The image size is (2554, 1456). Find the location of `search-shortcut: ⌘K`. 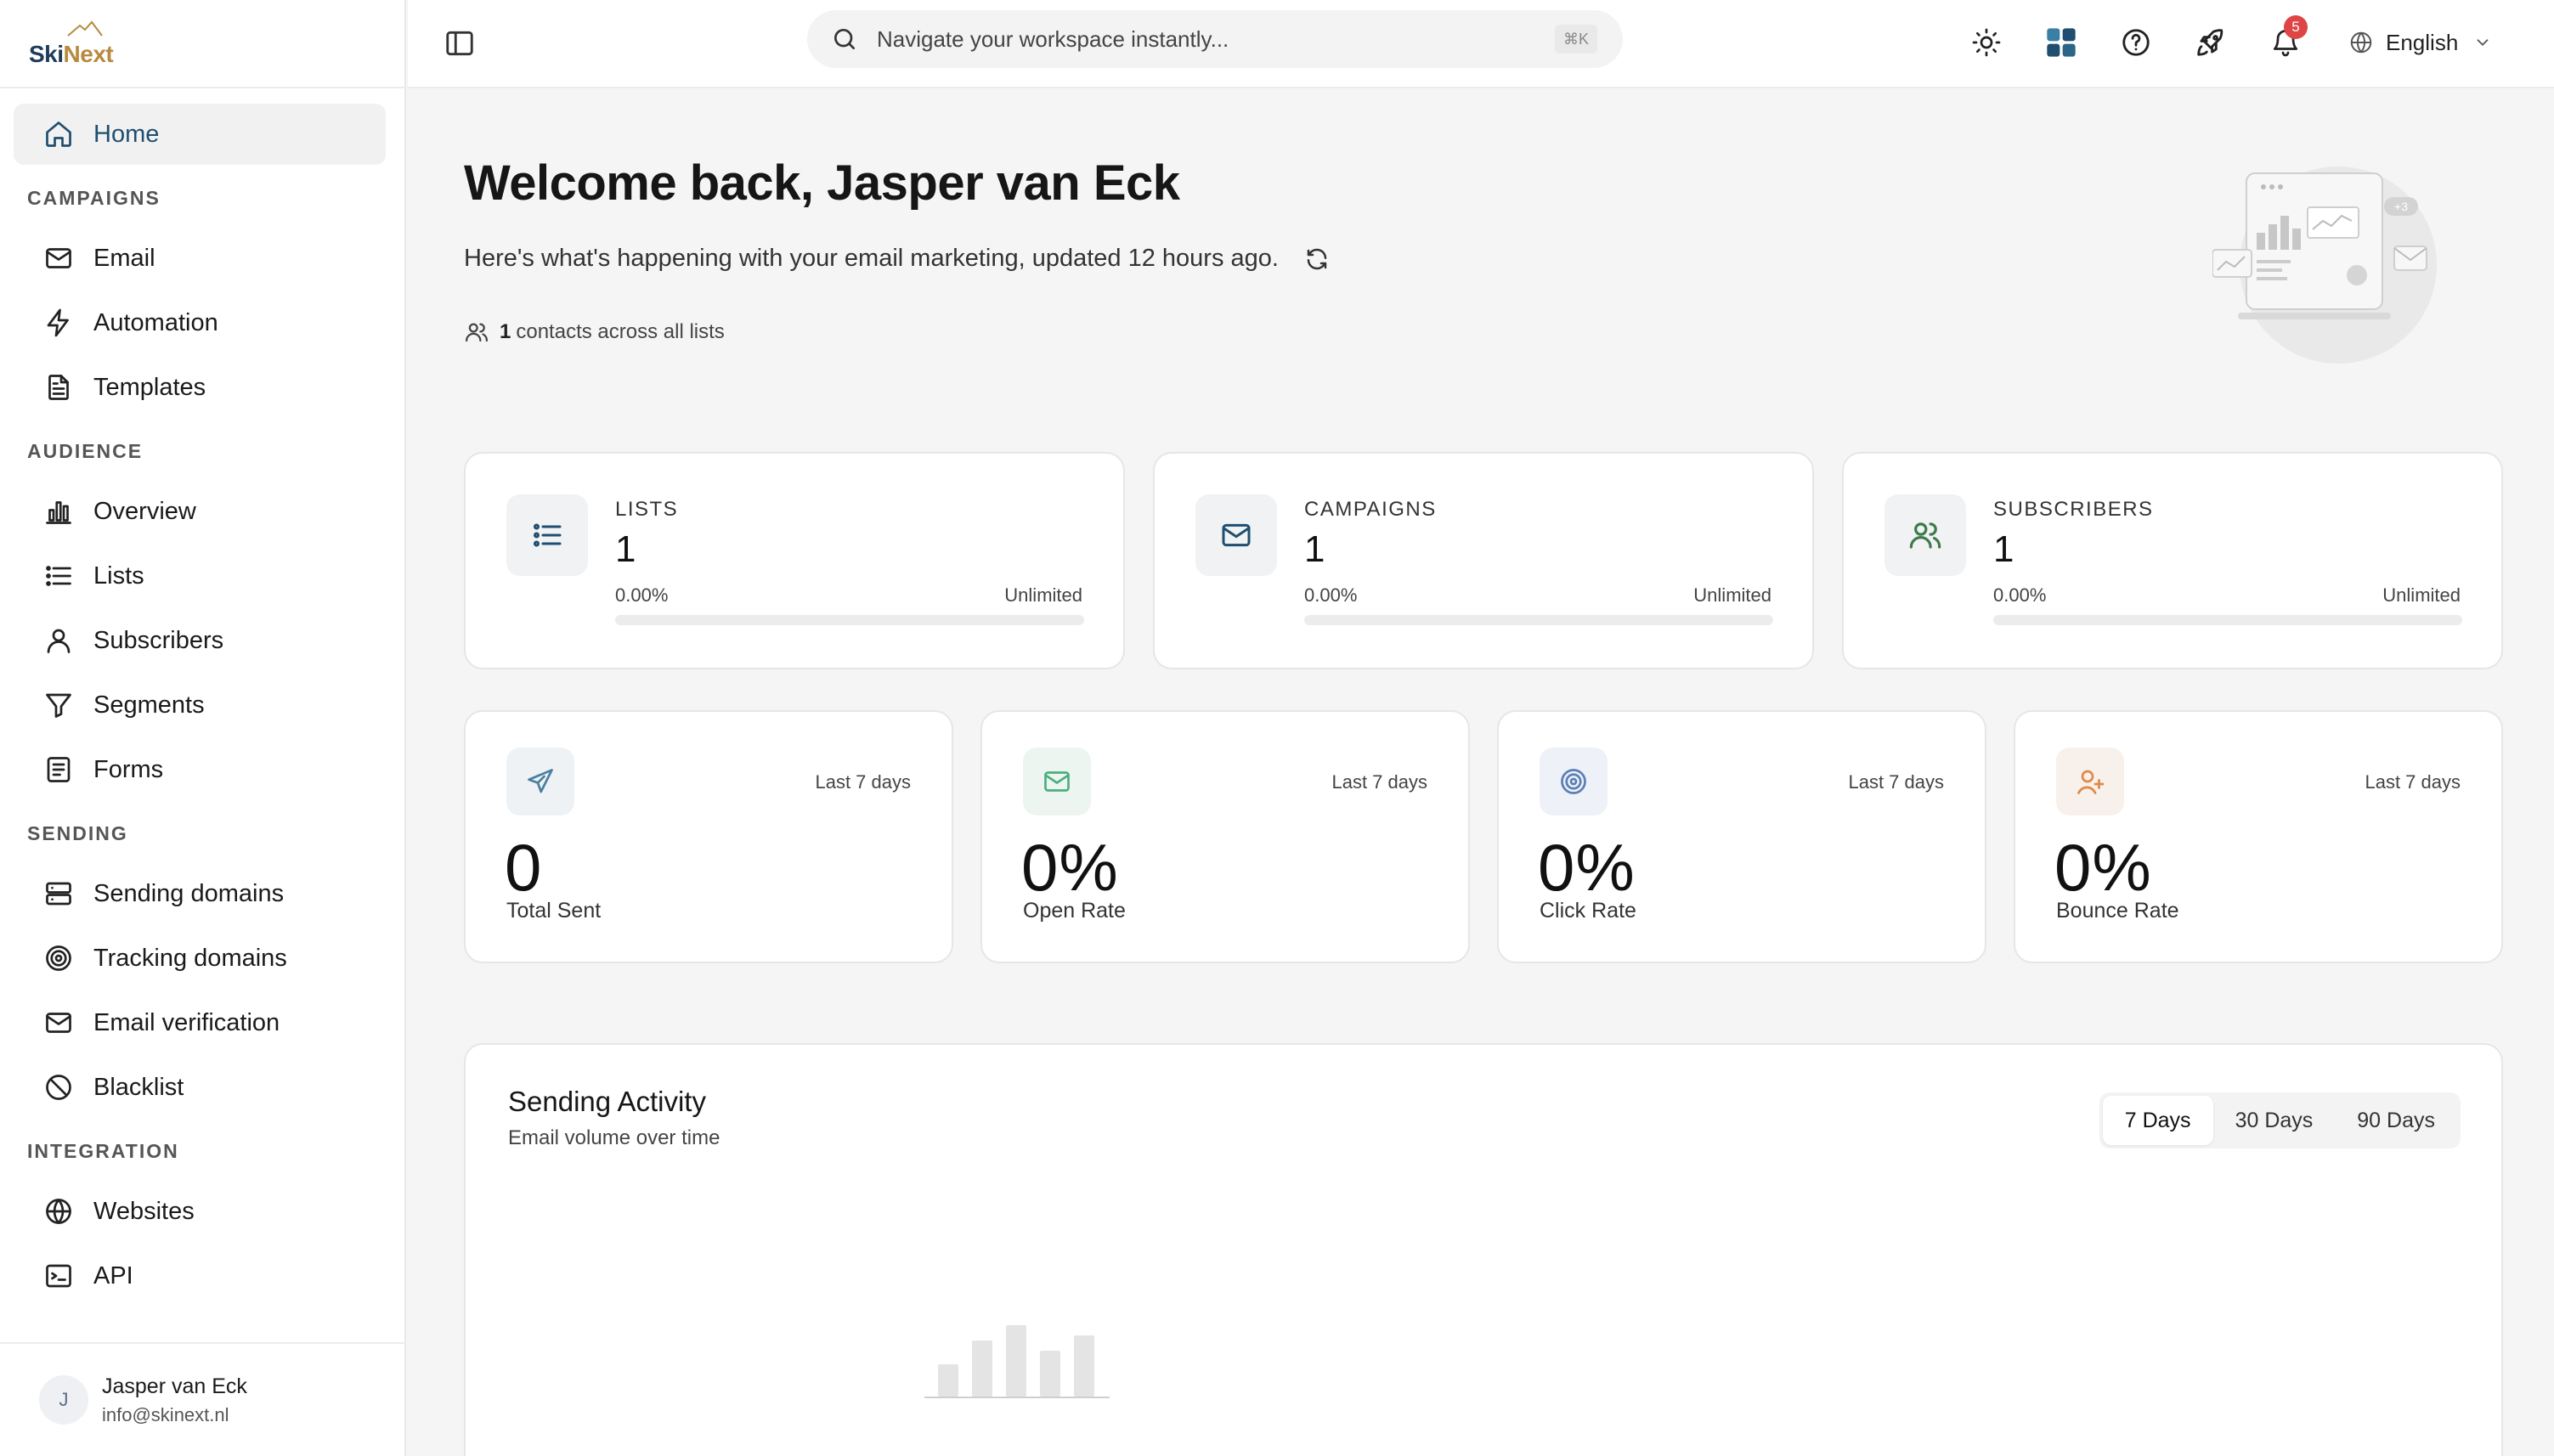

search-shortcut: ⌘K is located at coordinates (1575, 40).